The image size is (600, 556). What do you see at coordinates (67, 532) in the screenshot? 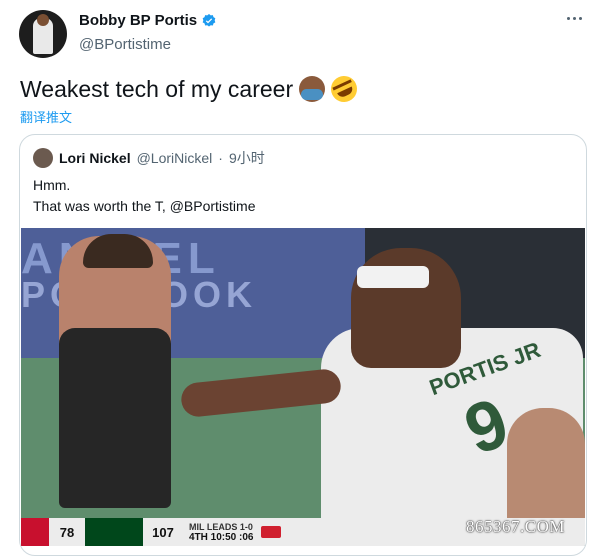
I see `score-away: 78` at bounding box center [67, 532].